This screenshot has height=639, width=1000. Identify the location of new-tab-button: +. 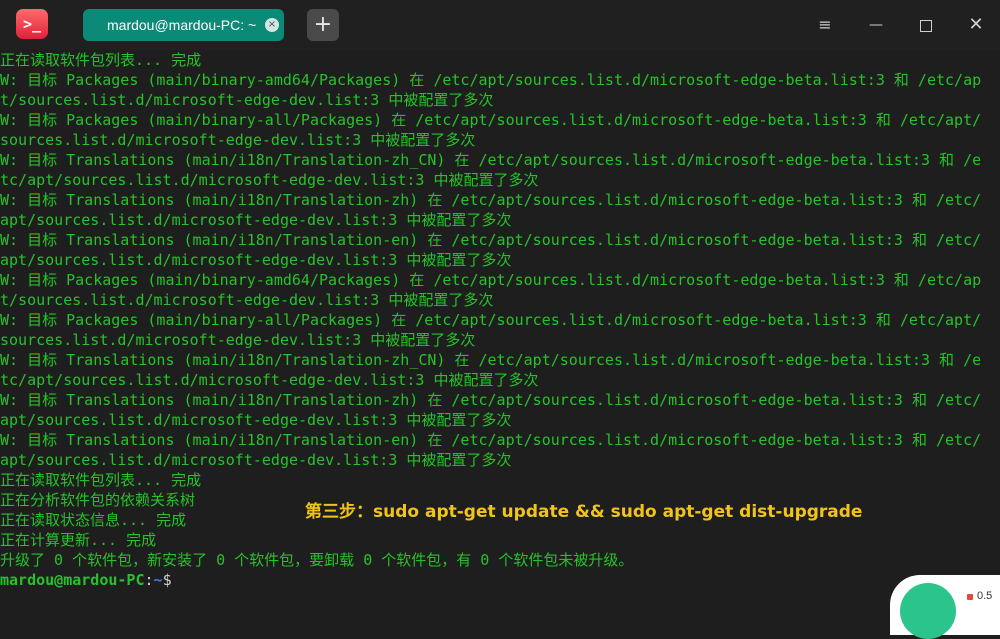
(323, 25).